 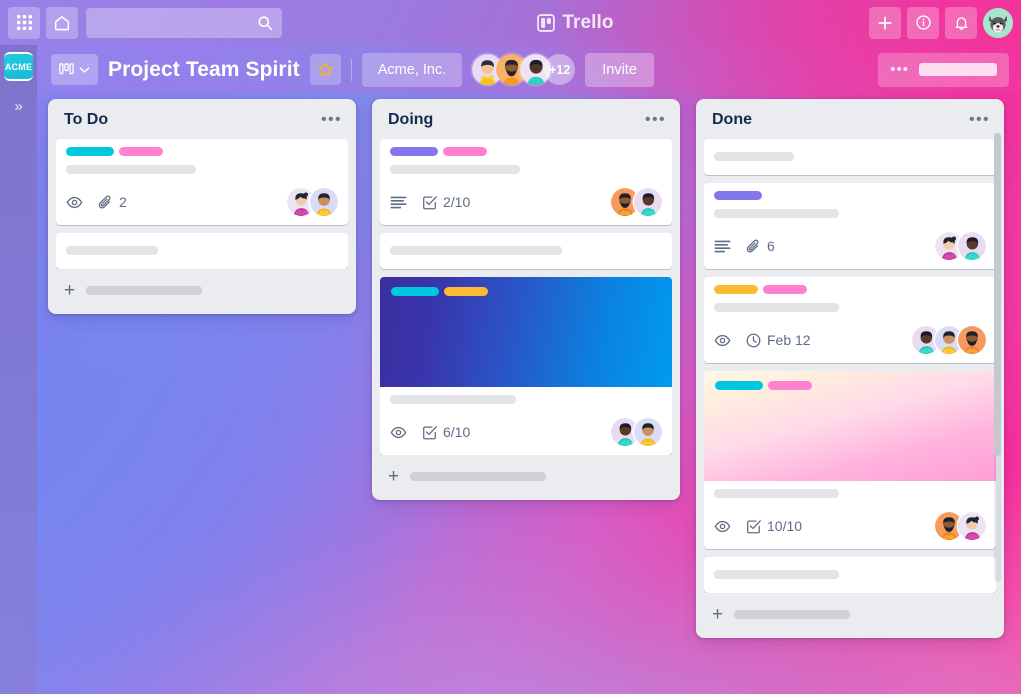 I want to click on card-body: Feb 12, so click(x=850, y=320).